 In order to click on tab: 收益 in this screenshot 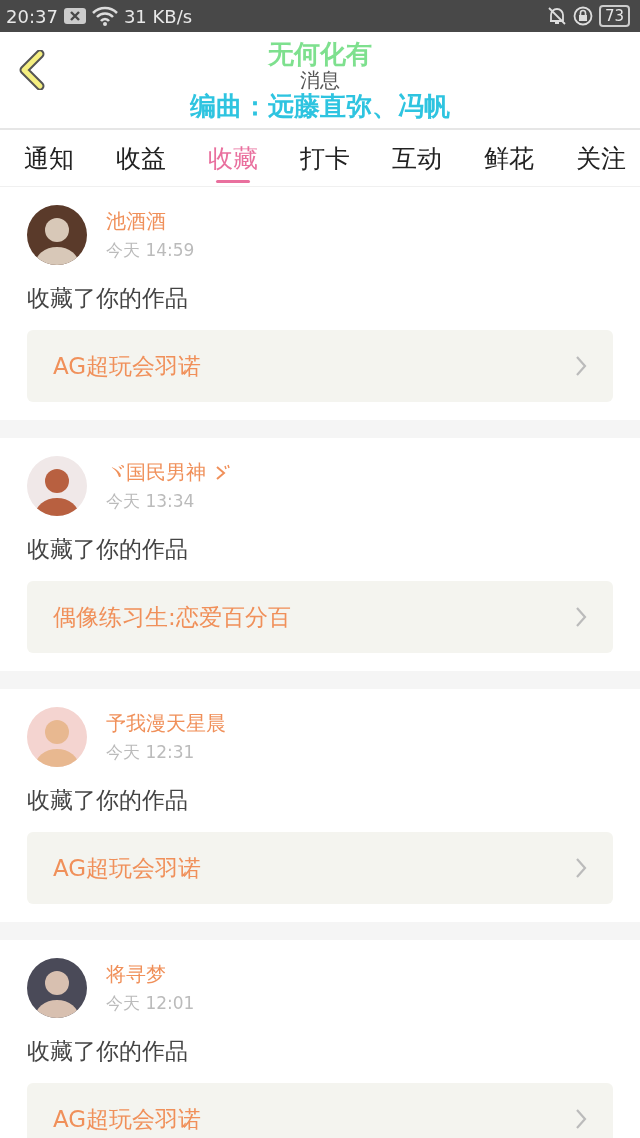, I will do `click(141, 158)`.